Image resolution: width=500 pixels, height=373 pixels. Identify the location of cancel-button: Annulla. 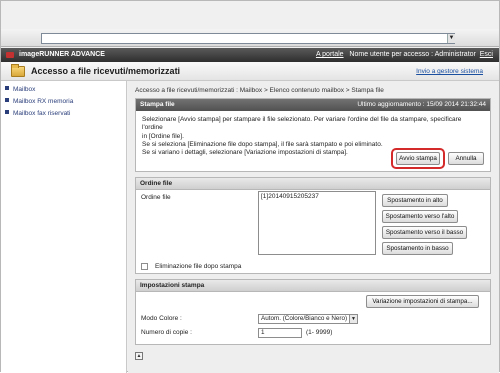
(466, 158).